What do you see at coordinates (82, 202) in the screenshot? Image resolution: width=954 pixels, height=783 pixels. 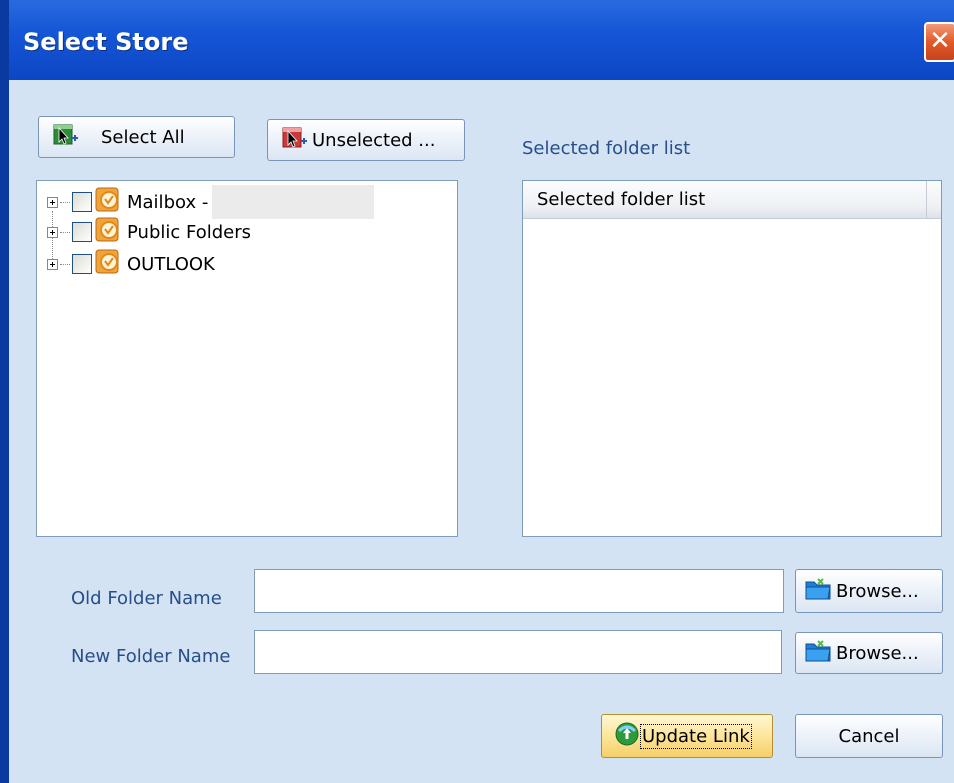 I see `mailbox-checkbox` at bounding box center [82, 202].